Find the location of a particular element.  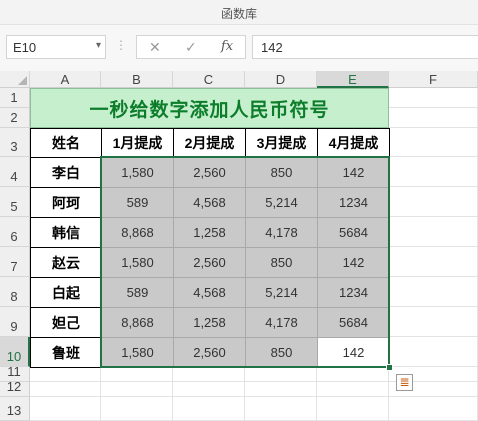

title-bar: 函数库 is located at coordinates (239, 12).